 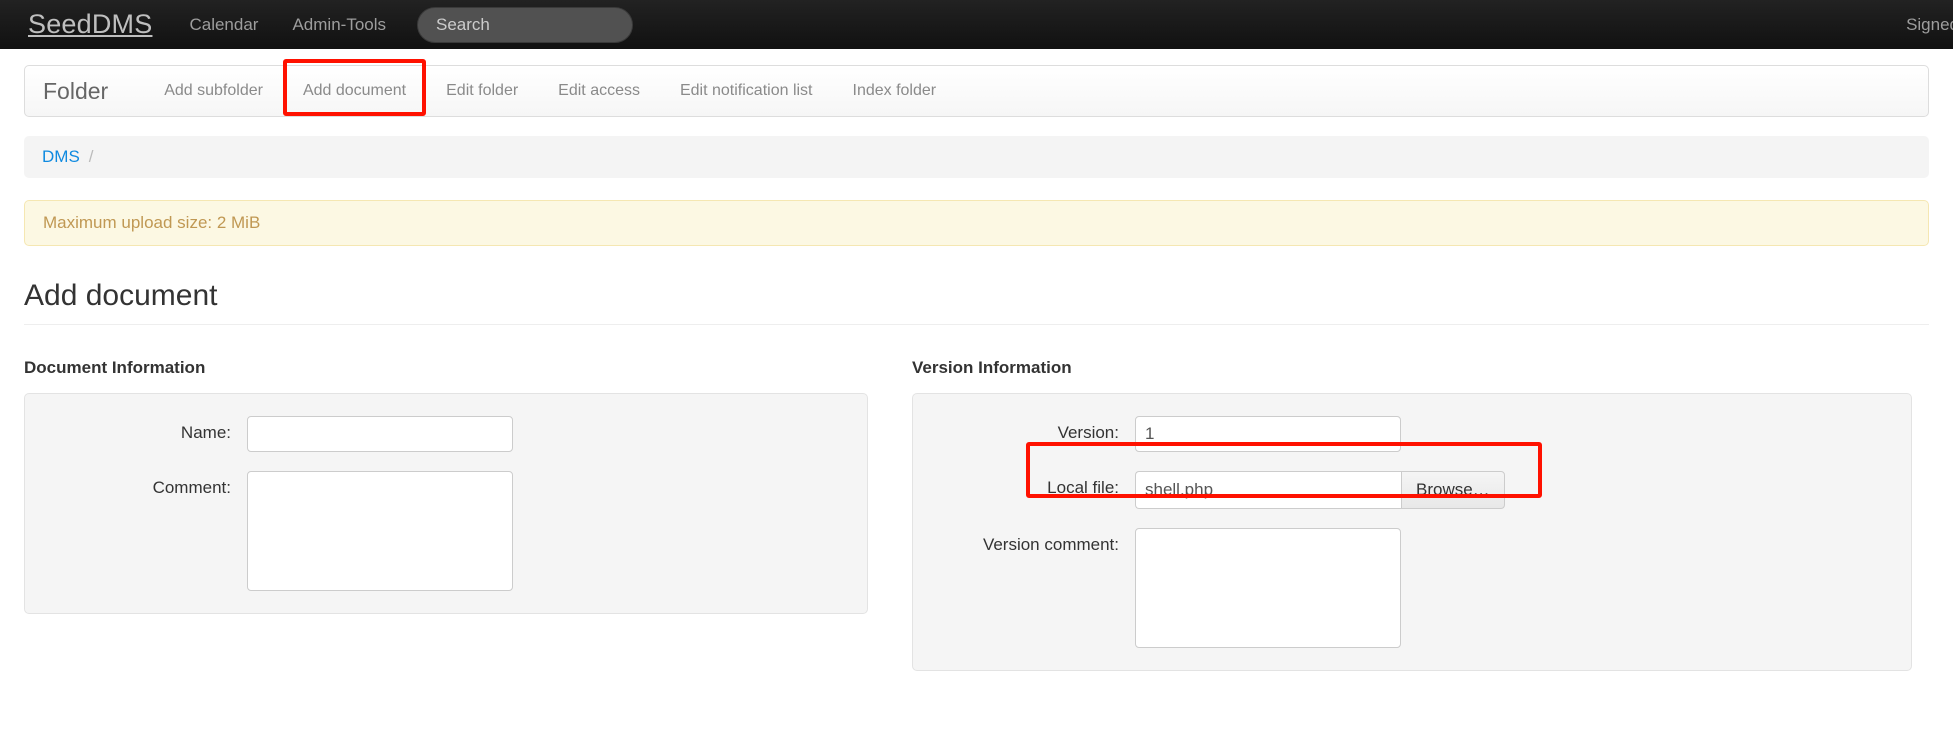 I want to click on field-row-version-comment: Version comment:, so click(x=1412, y=587).